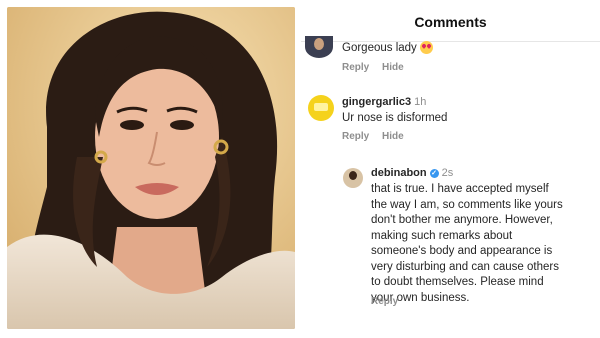 The height and width of the screenshot is (338, 600). What do you see at coordinates (395, 118) in the screenshot?
I see `comment-text: Ur nose is disformed` at bounding box center [395, 118].